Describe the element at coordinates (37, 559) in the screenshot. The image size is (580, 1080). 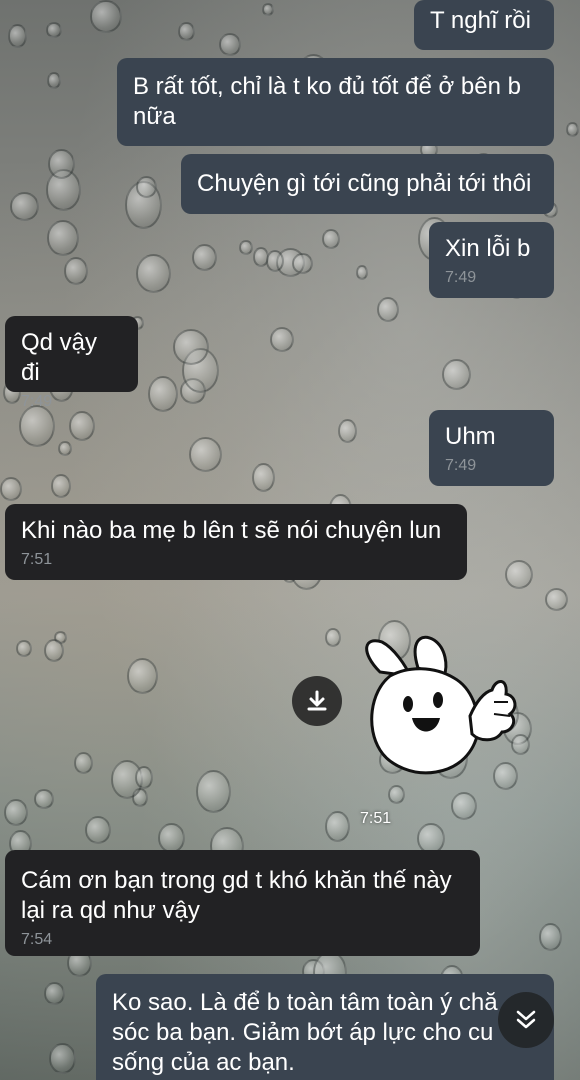
I see `message-time: 7:51` at that location.